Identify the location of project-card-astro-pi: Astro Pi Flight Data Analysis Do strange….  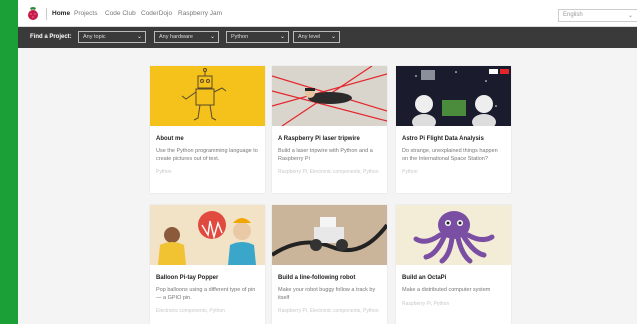
(453, 129).